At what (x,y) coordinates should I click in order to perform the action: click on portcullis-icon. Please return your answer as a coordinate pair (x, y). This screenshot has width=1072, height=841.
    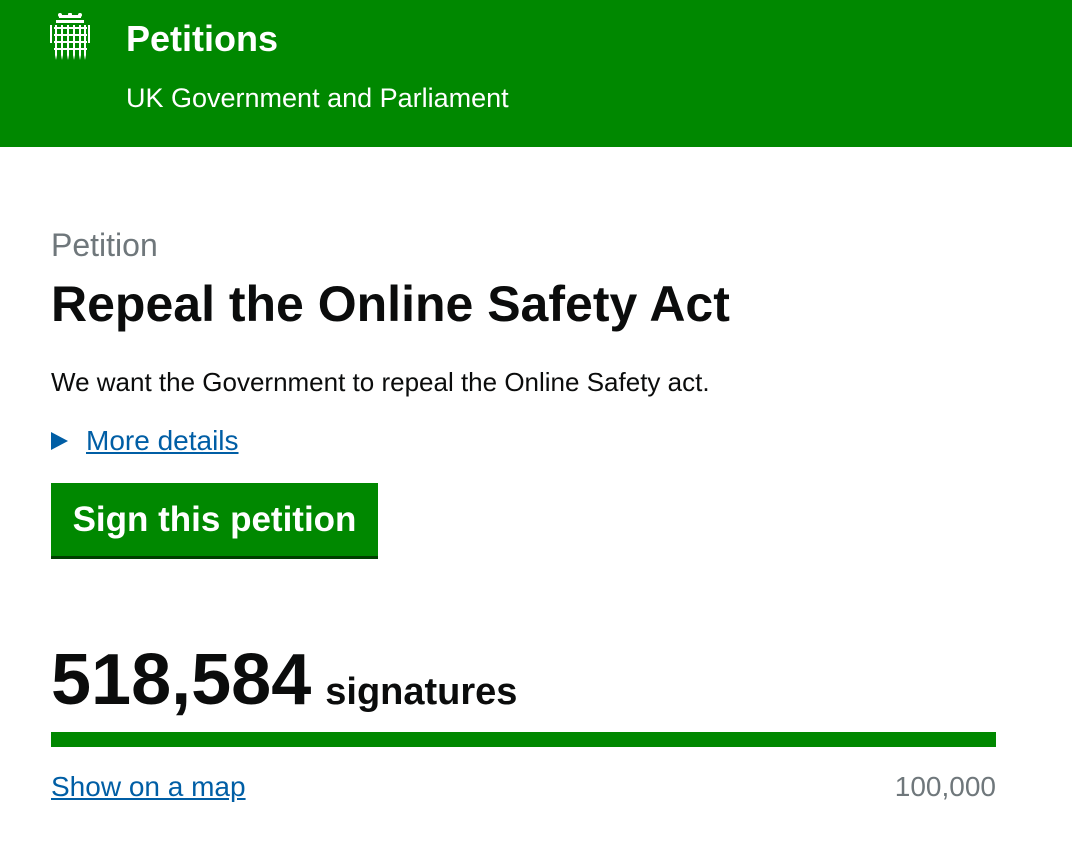
    Looking at the image, I should click on (70, 37).